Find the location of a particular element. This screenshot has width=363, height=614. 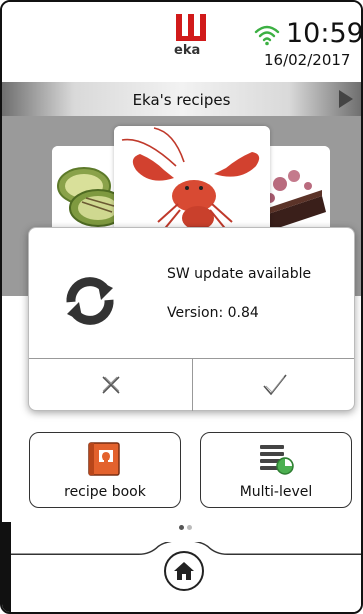

recipes-header: Eka's recipes is located at coordinates (181, 99).